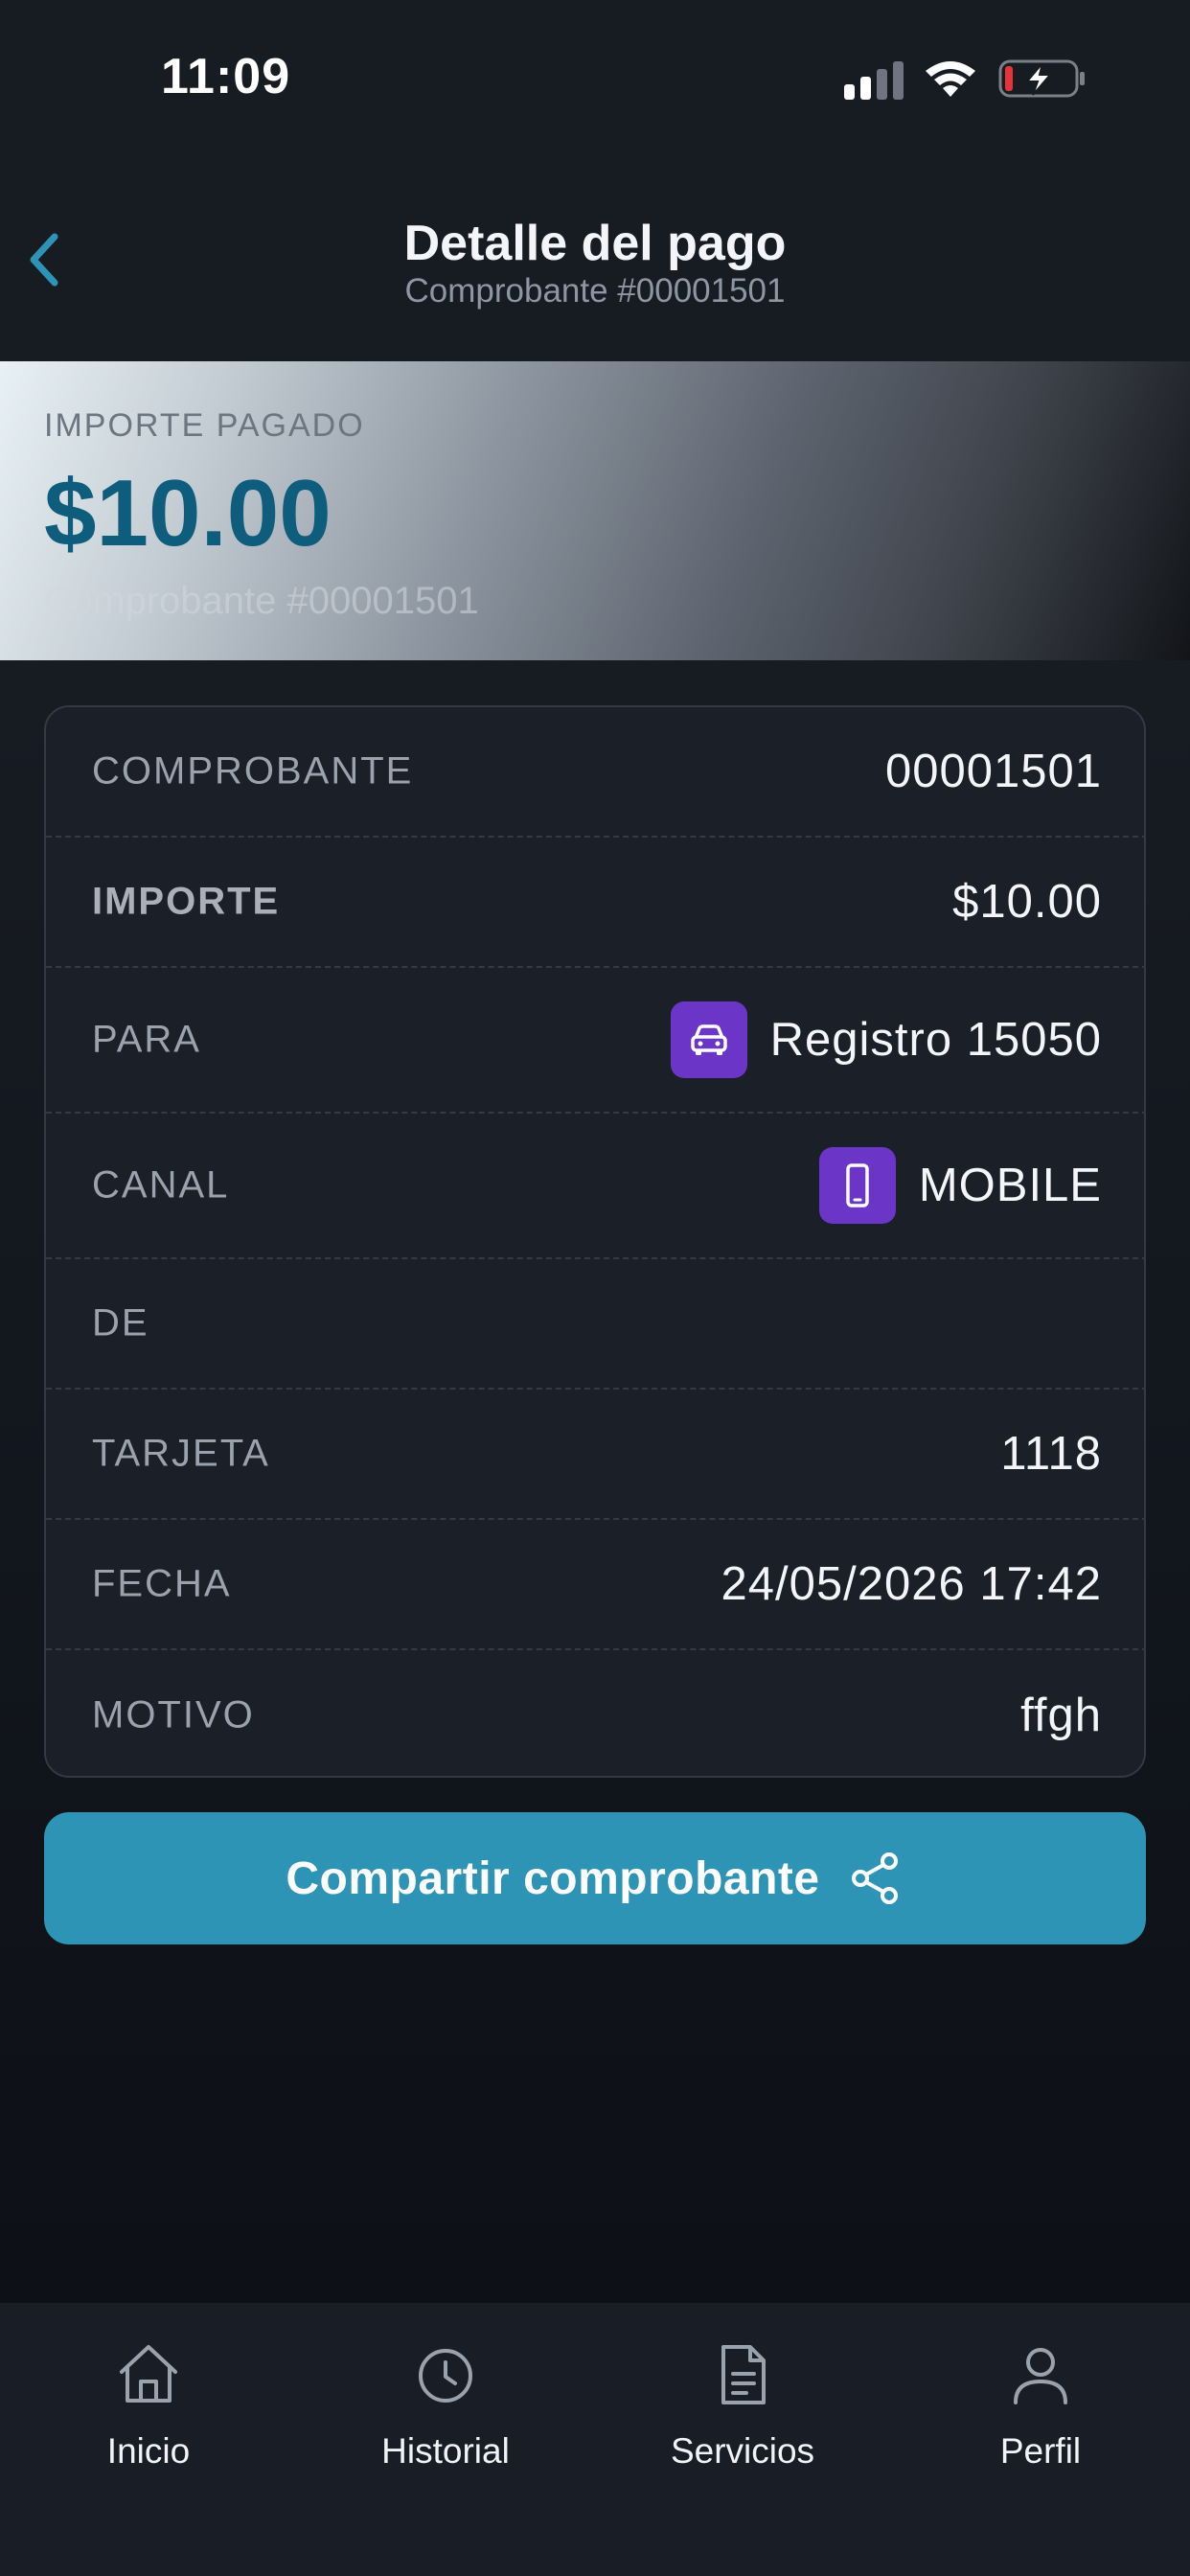 The image size is (1190, 2576). Describe the element at coordinates (993, 771) in the screenshot. I see `detail-value: 00001501` at that location.